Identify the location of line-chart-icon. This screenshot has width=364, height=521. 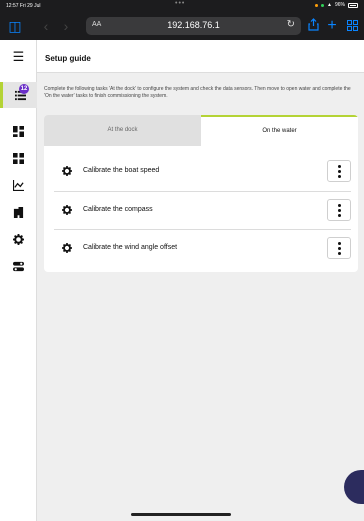
(18, 185).